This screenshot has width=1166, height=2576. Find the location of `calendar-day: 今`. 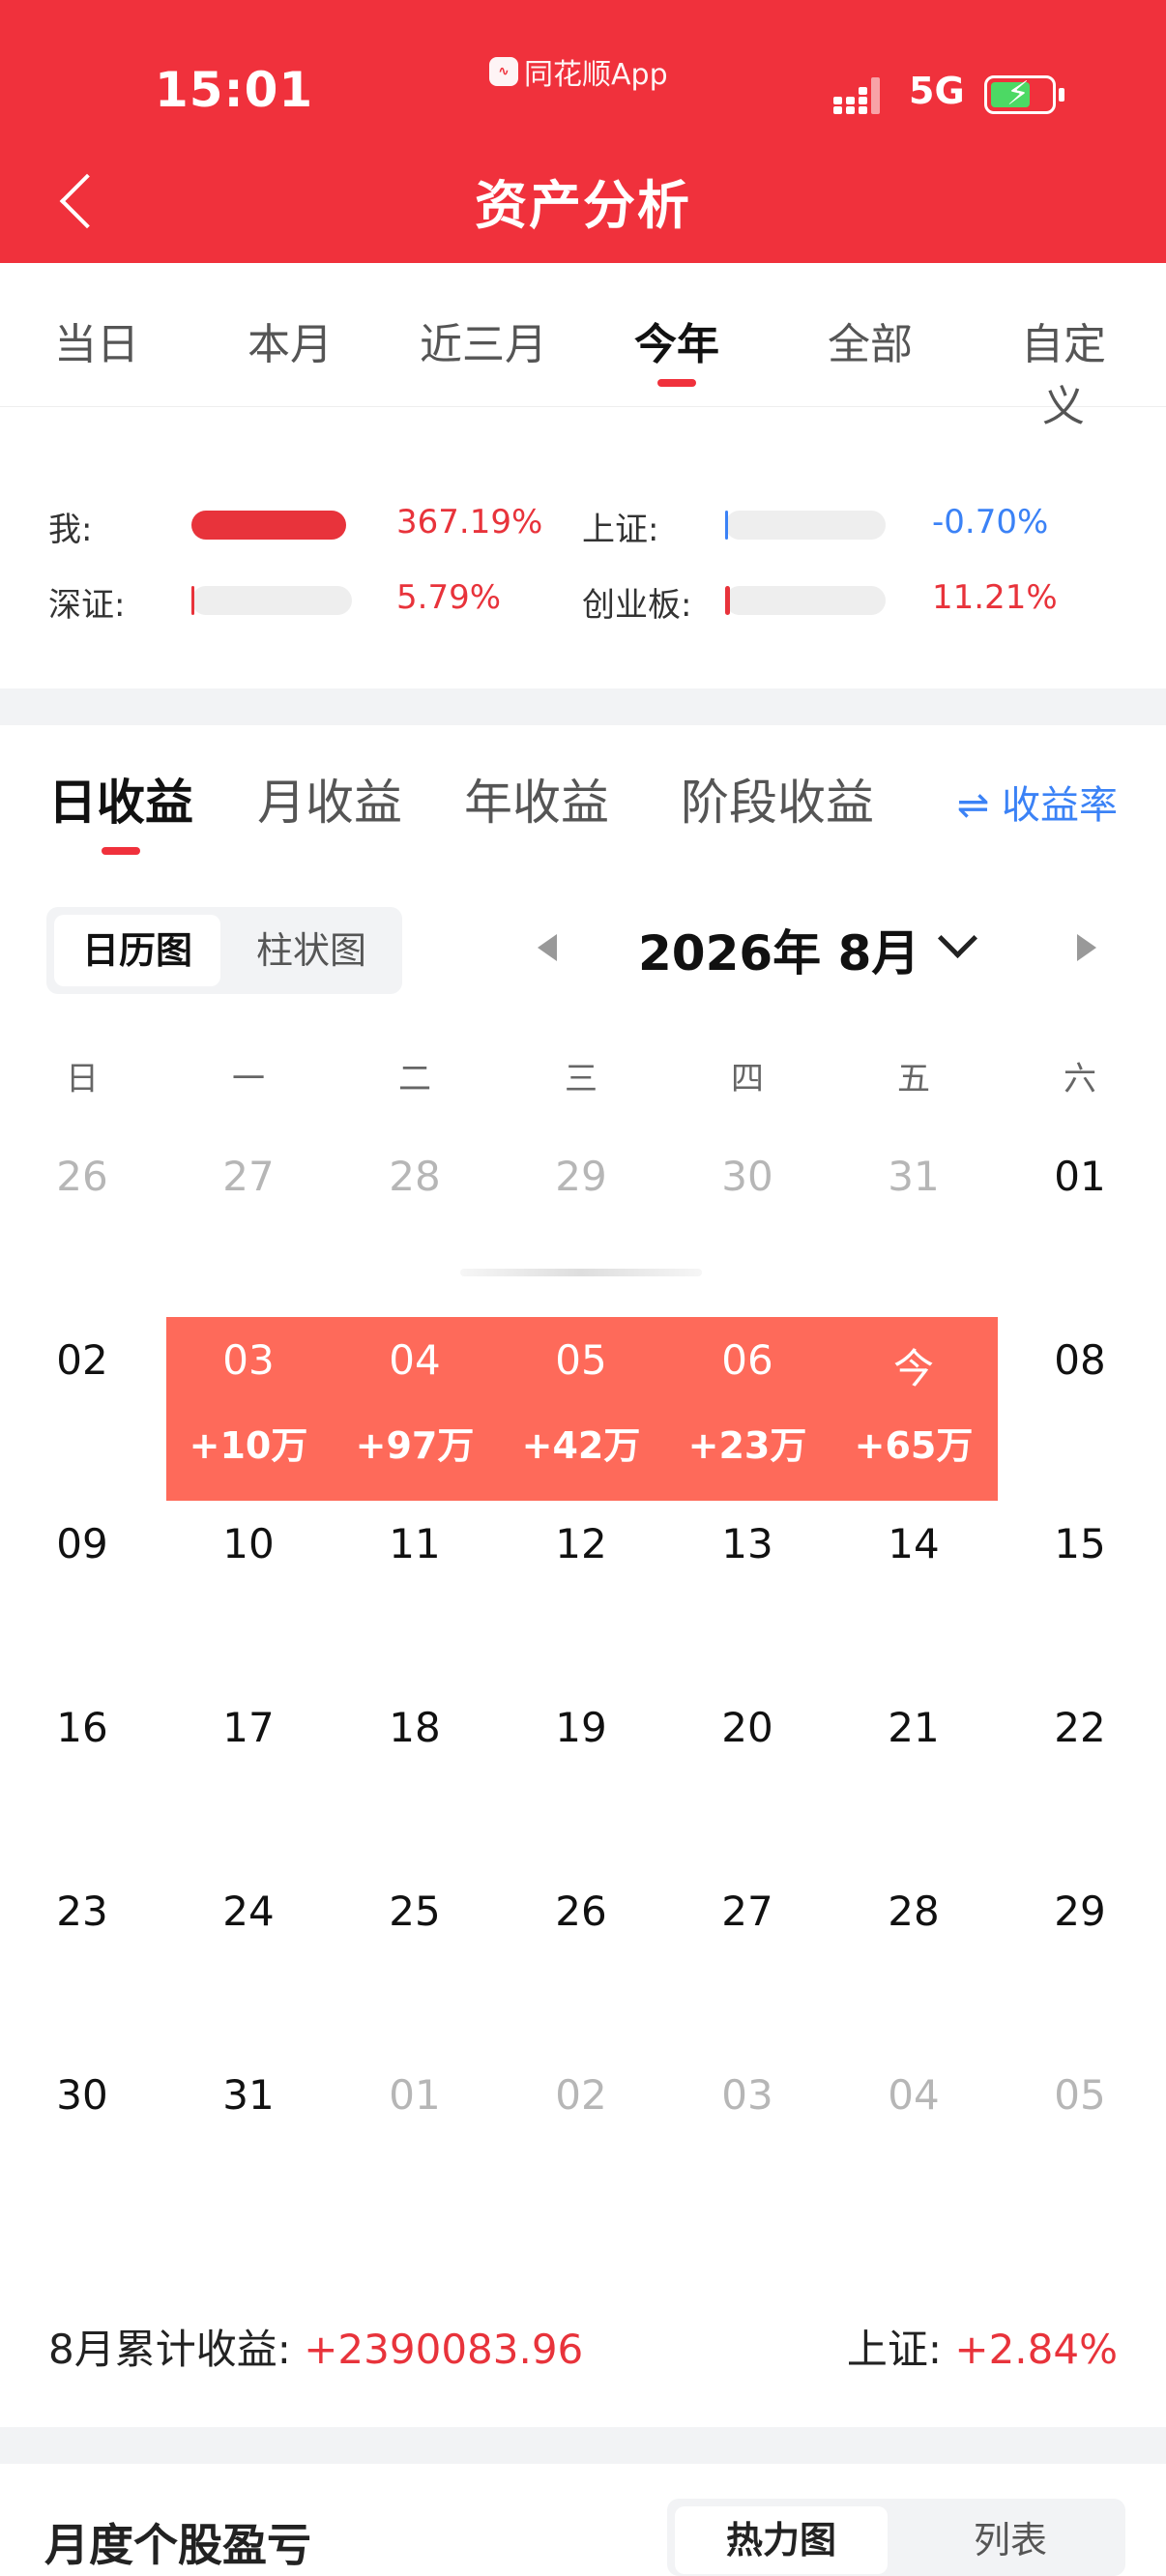

calendar-day: 今 is located at coordinates (913, 1365).